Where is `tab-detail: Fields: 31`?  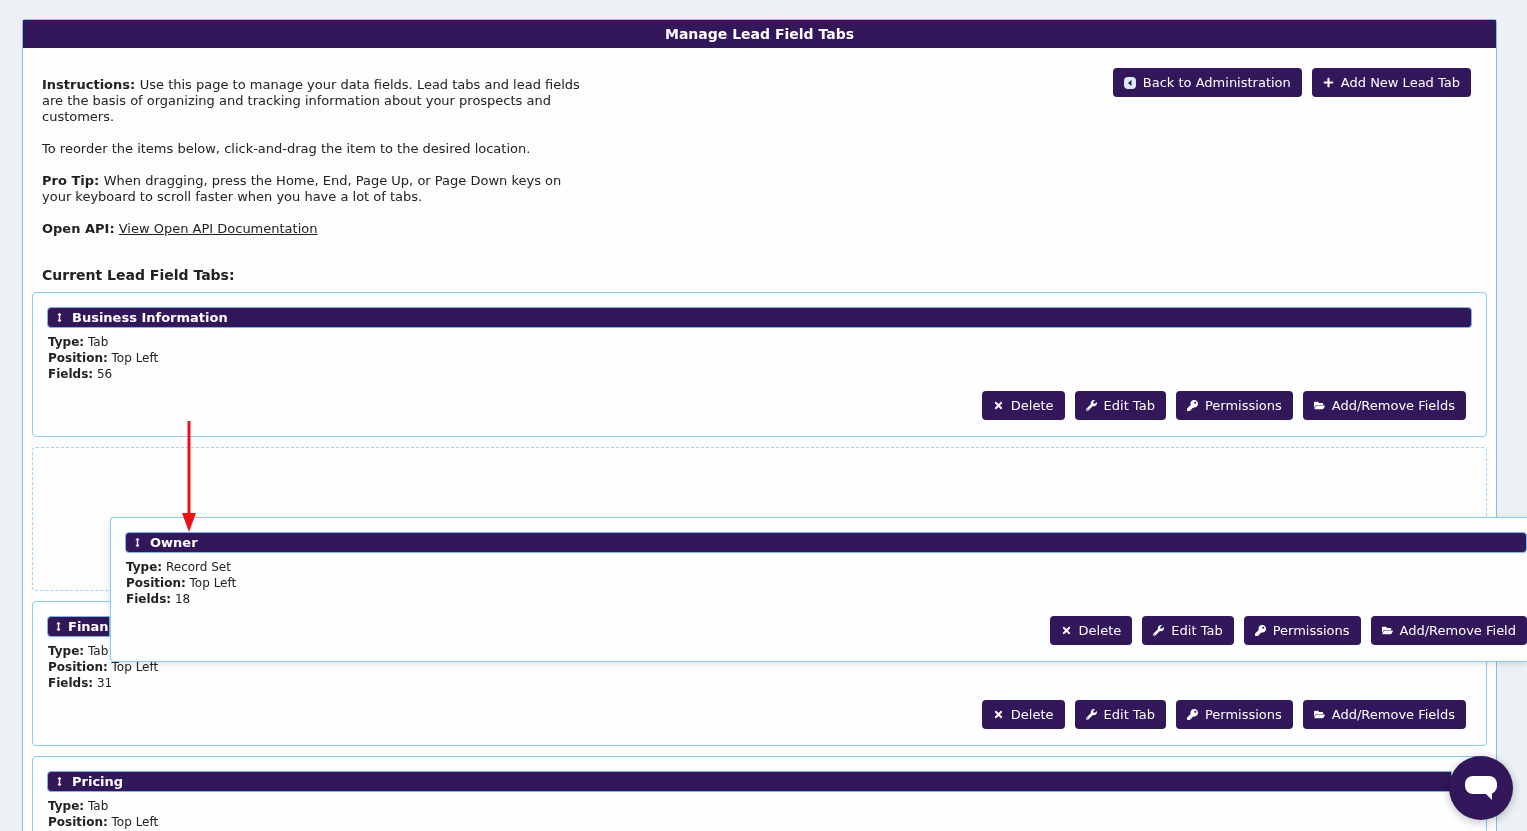
tab-detail: Fields: 31 is located at coordinates (81, 683).